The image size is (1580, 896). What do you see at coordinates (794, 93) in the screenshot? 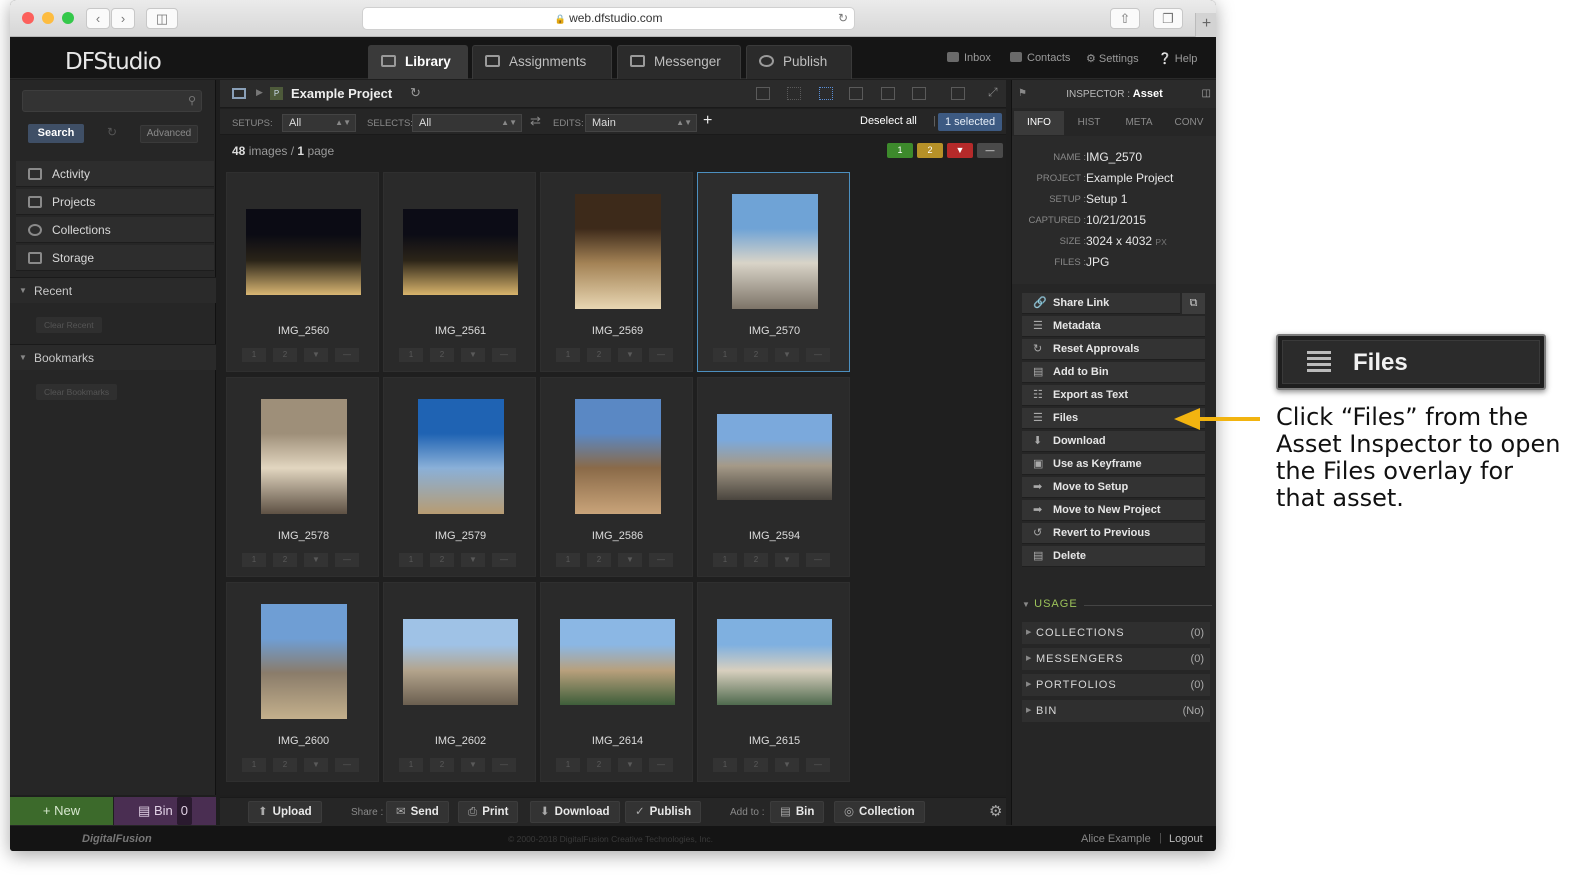
I see `view-details-icon` at bounding box center [794, 93].